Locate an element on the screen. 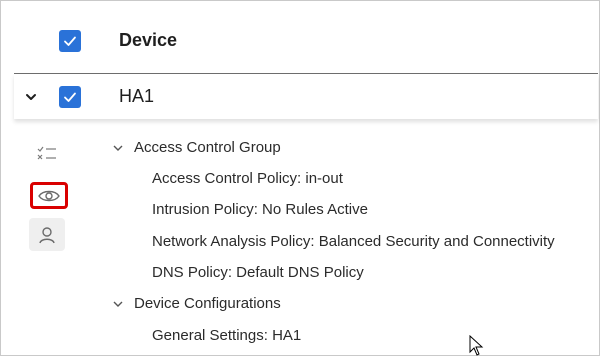 Image resolution: width=600 pixels, height=357 pixels. checklist-button is located at coordinates (47, 154).